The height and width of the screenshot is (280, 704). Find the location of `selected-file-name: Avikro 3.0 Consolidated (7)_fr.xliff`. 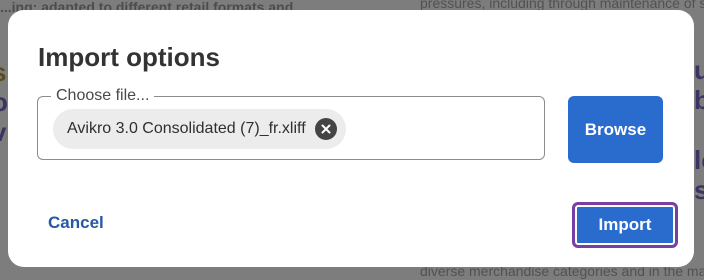

selected-file-name: Avikro 3.0 Consolidated (7)_fr.xliff is located at coordinates (186, 128).